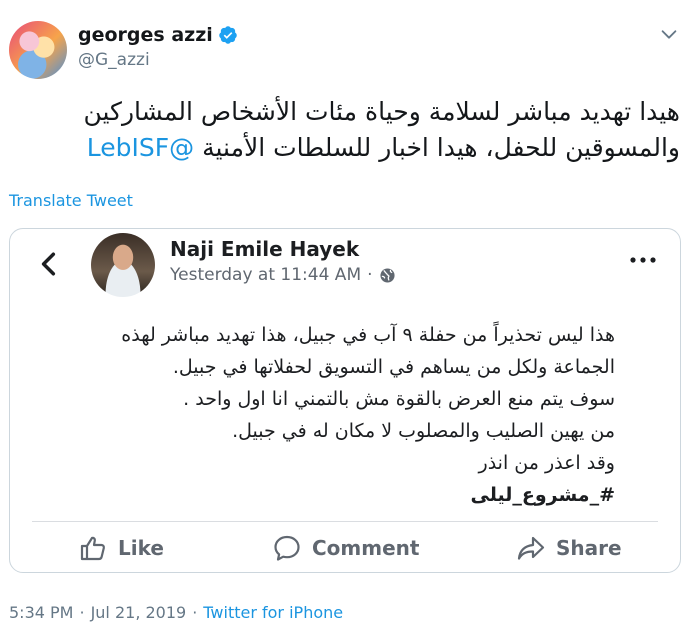 The width and height of the screenshot is (690, 635). Describe the element at coordinates (531, 548) in the screenshot. I see `share-arrow-icon` at that location.